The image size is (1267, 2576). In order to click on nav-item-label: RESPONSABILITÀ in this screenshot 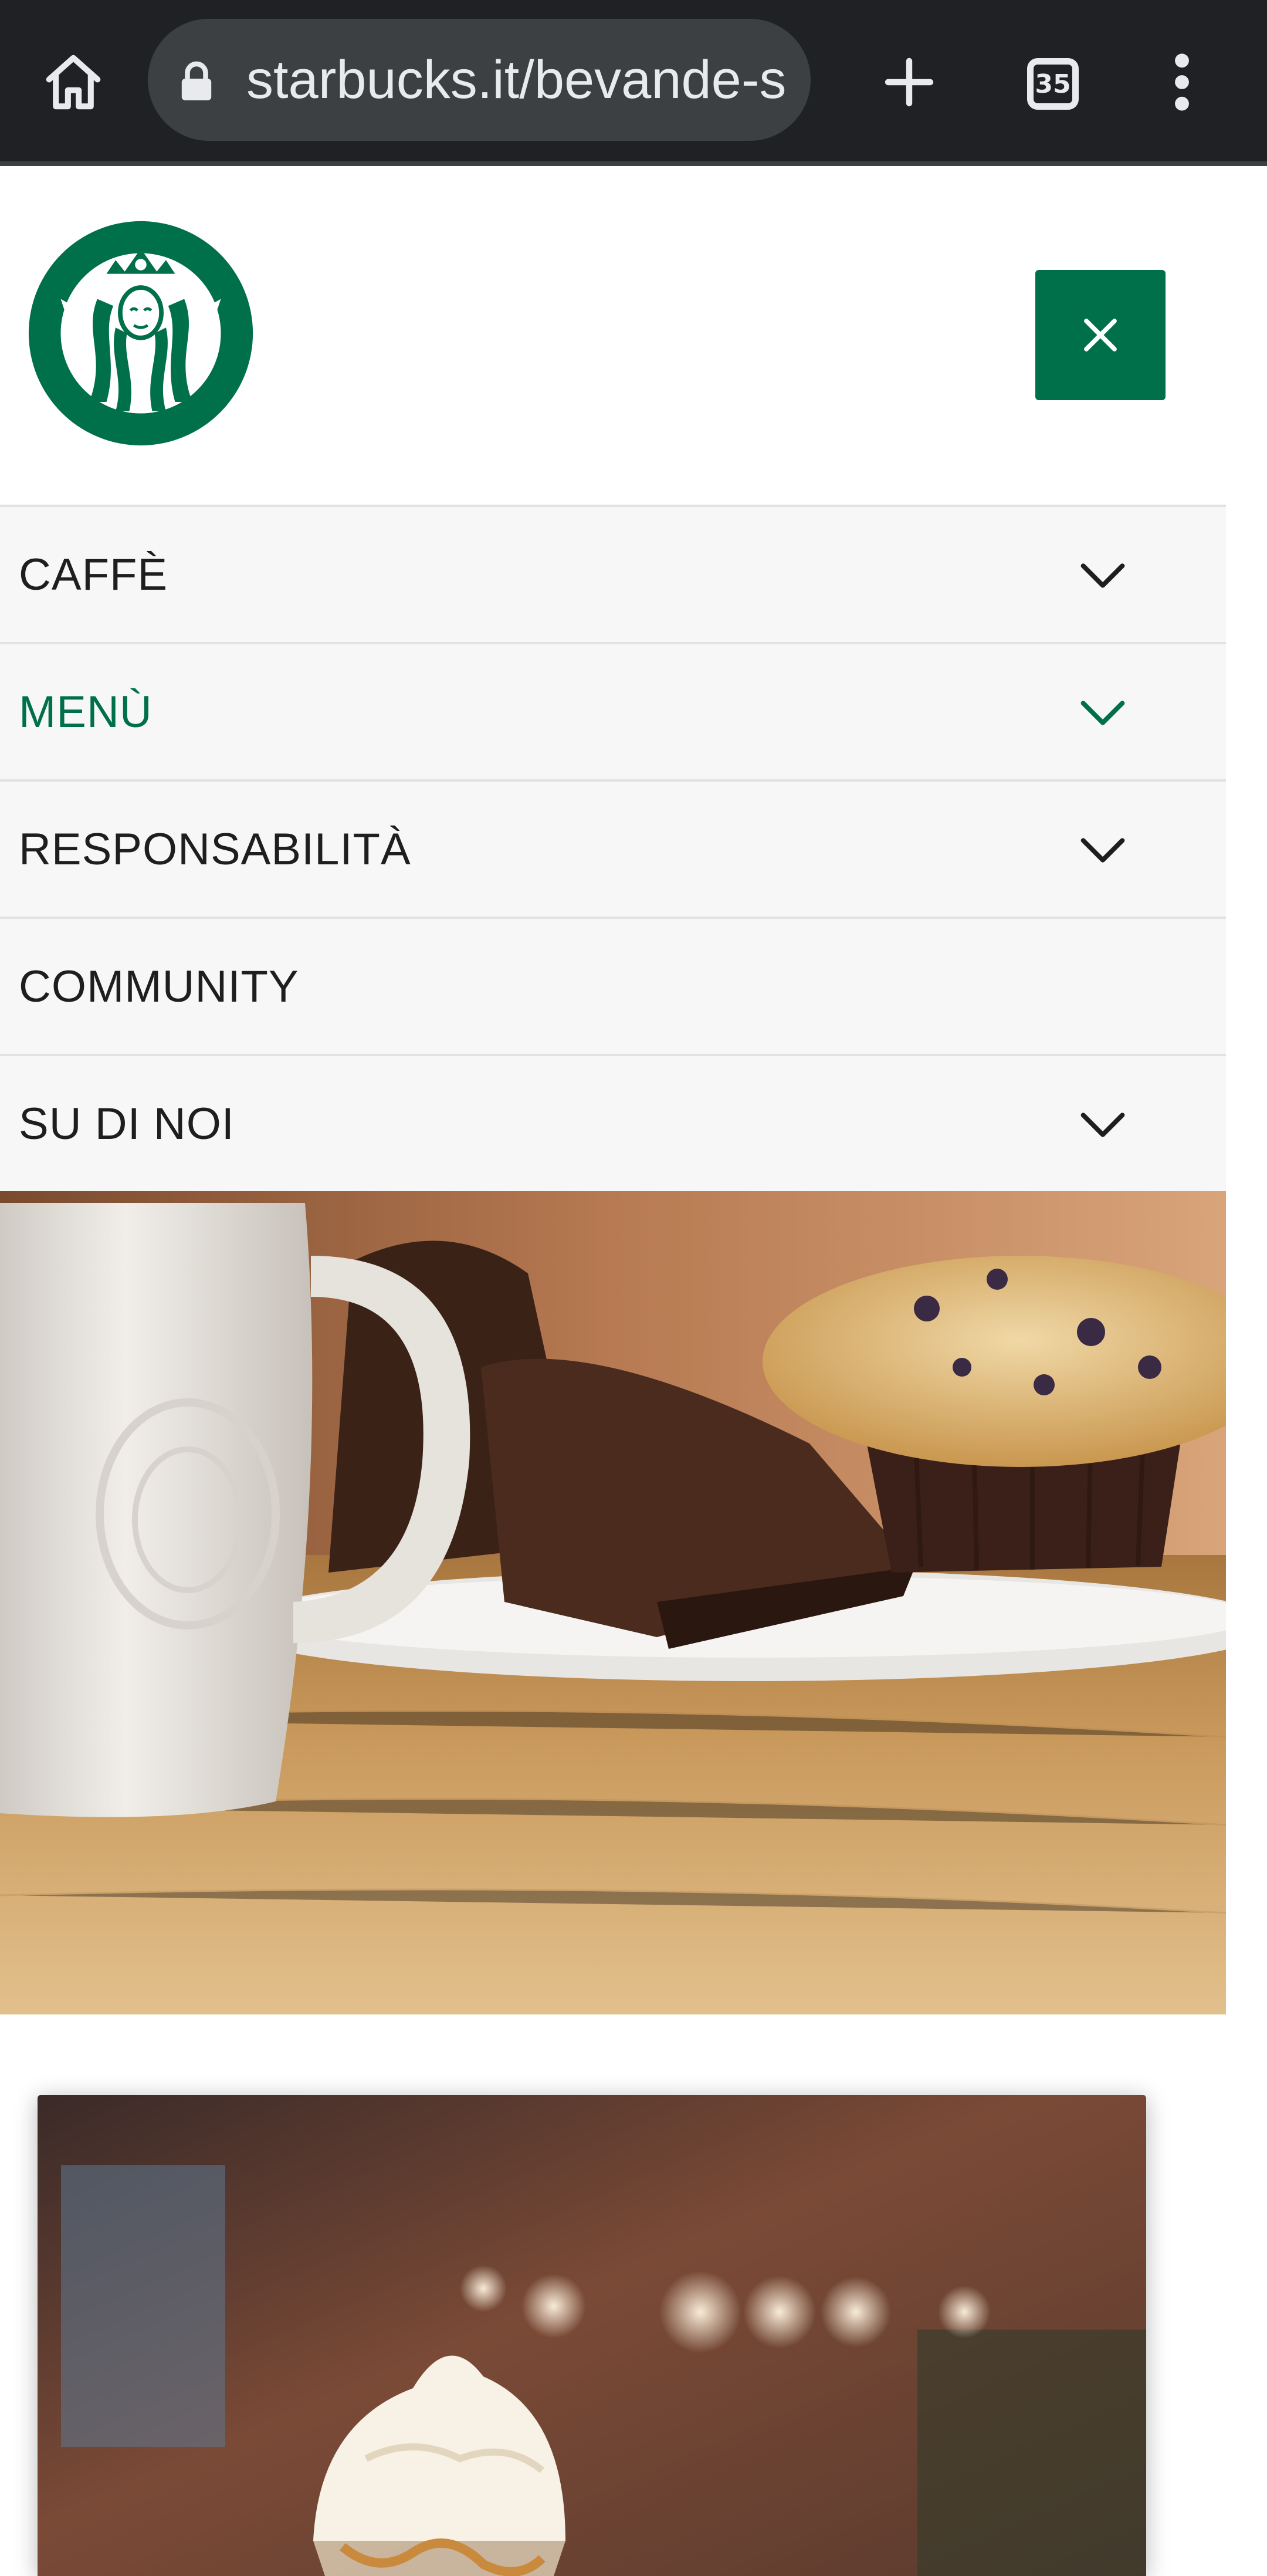, I will do `click(215, 849)`.